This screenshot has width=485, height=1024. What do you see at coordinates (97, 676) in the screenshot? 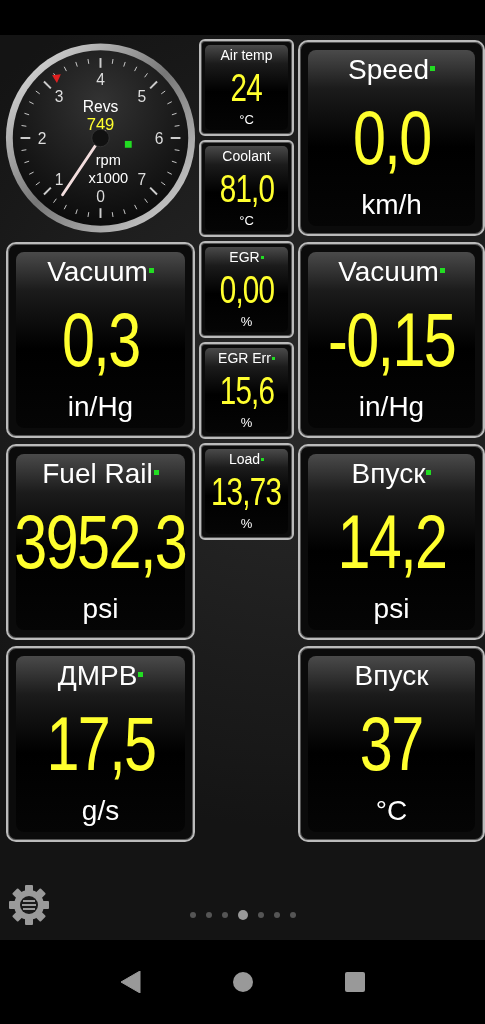
I see `tile-label: ДМРВ` at bounding box center [97, 676].